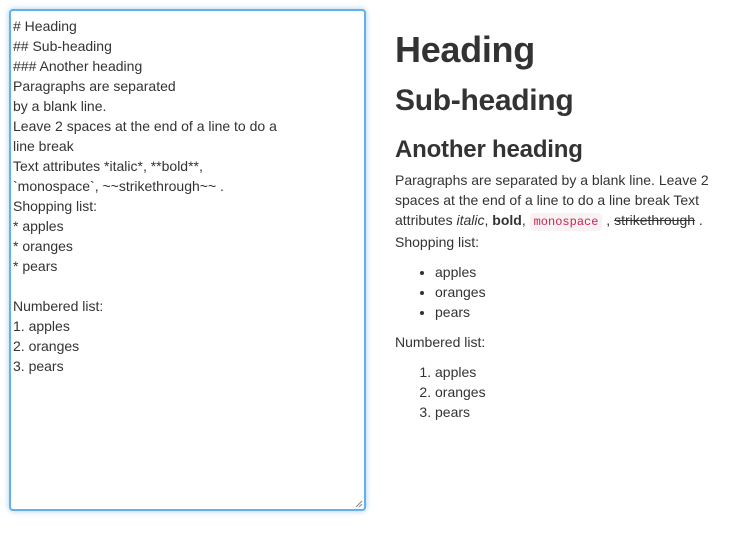 This screenshot has height=544, width=749. What do you see at coordinates (465, 49) in the screenshot?
I see `preview-heading-1: Heading` at bounding box center [465, 49].